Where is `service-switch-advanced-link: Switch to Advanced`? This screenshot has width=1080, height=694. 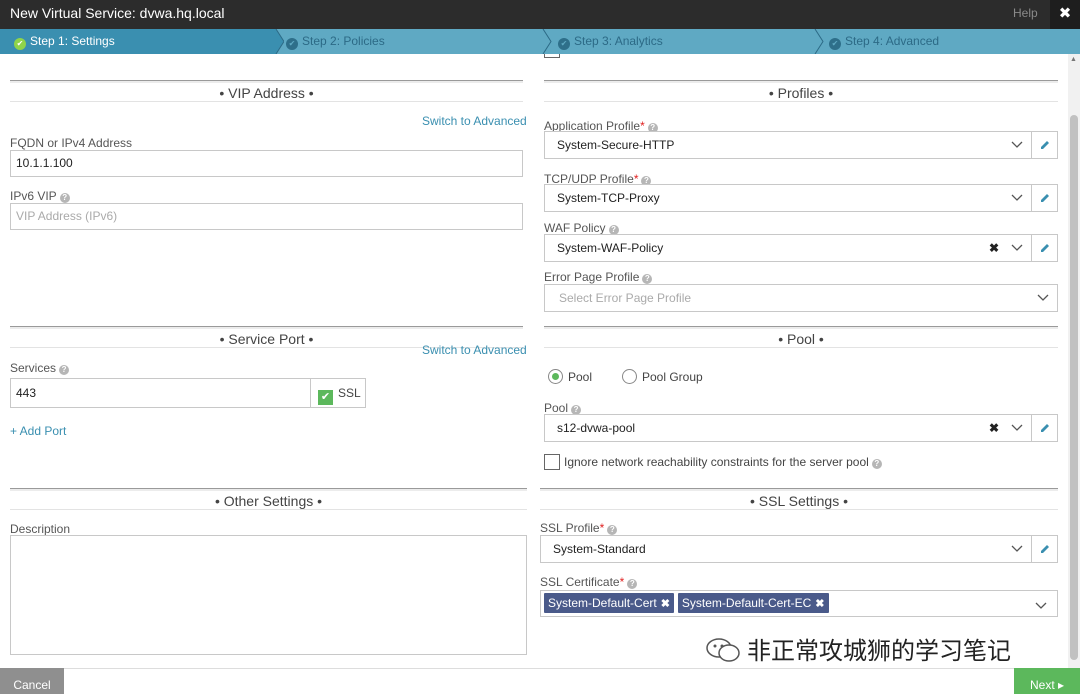 service-switch-advanced-link: Switch to Advanced is located at coordinates (474, 350).